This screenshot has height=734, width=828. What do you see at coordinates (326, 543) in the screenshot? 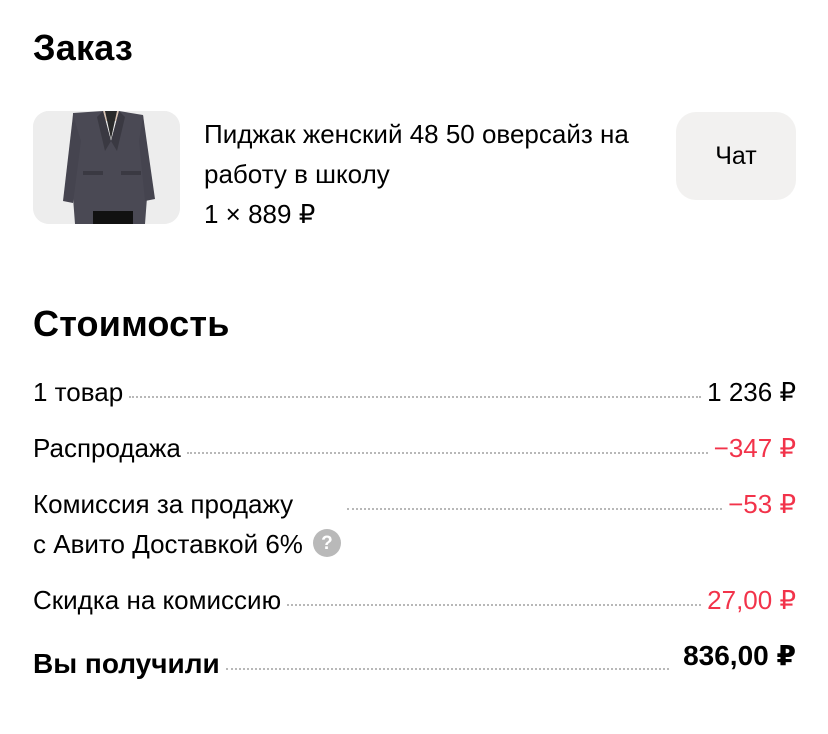
I see `help-icon: ?` at bounding box center [326, 543].